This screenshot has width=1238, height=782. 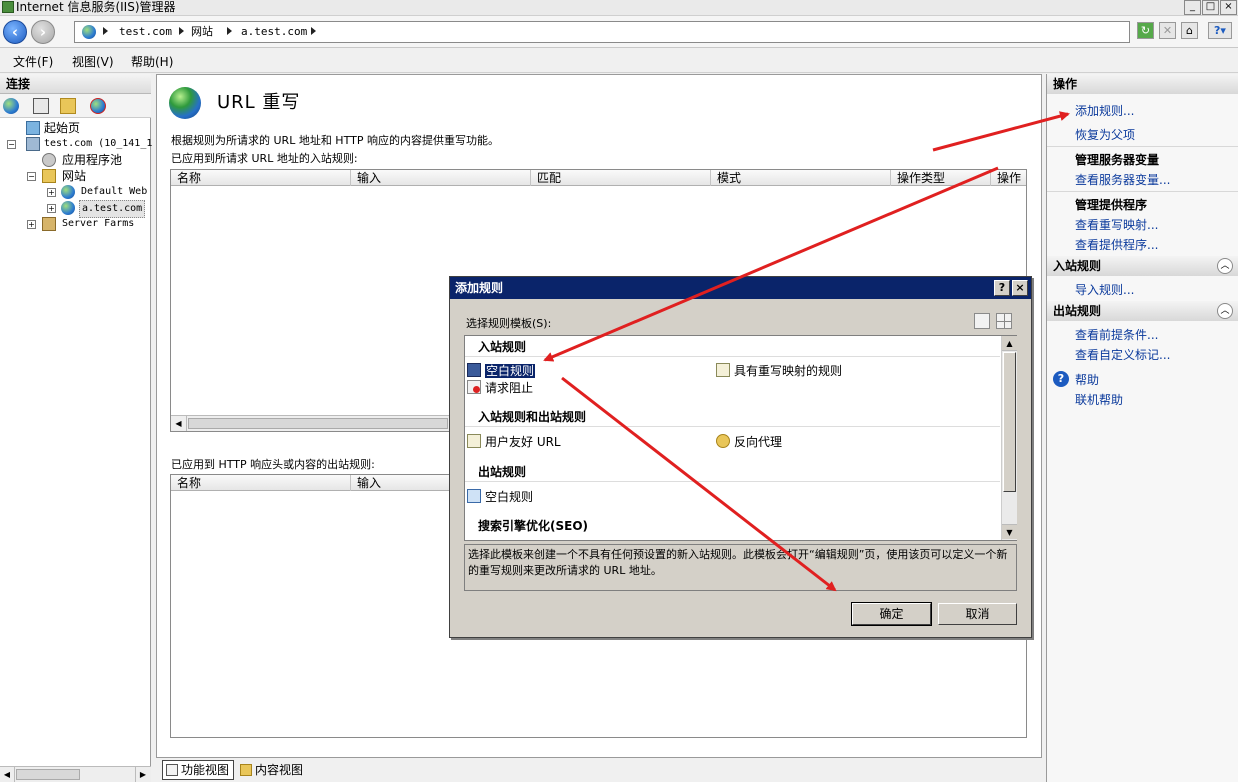 I want to click on cancel-button: 取消, so click(x=977, y=614).